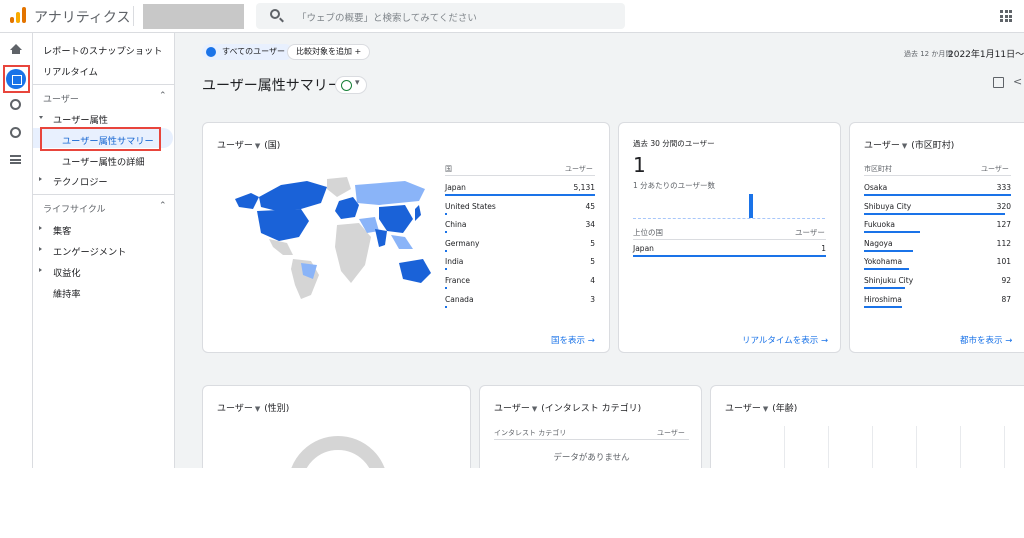 This screenshot has height=538, width=1024. I want to click on apps-grid-icon, so click(1006, 16).